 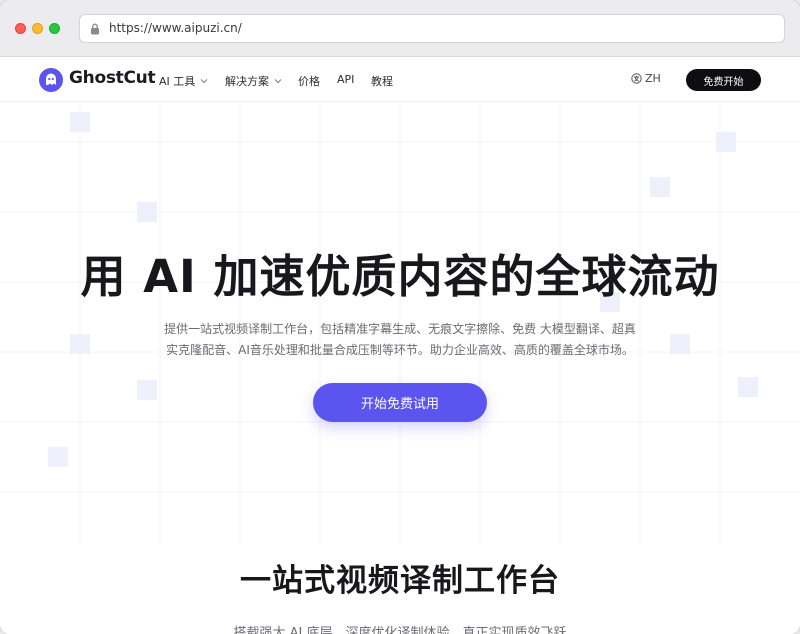 I want to click on translate-icon, so click(x=636, y=78).